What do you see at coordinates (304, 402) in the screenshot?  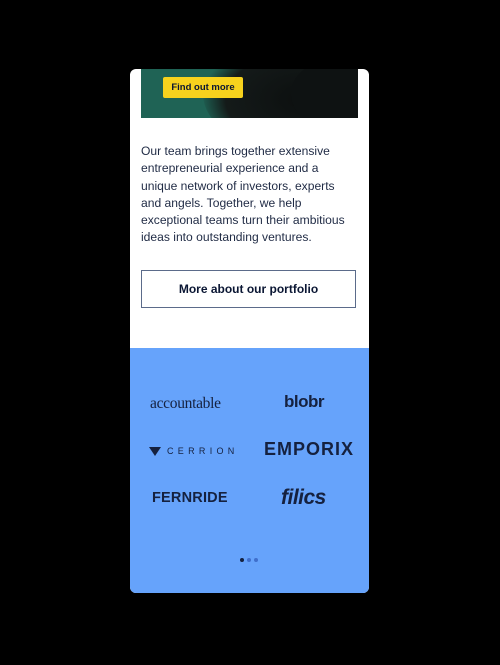 I see `blobr-logo: blobr` at bounding box center [304, 402].